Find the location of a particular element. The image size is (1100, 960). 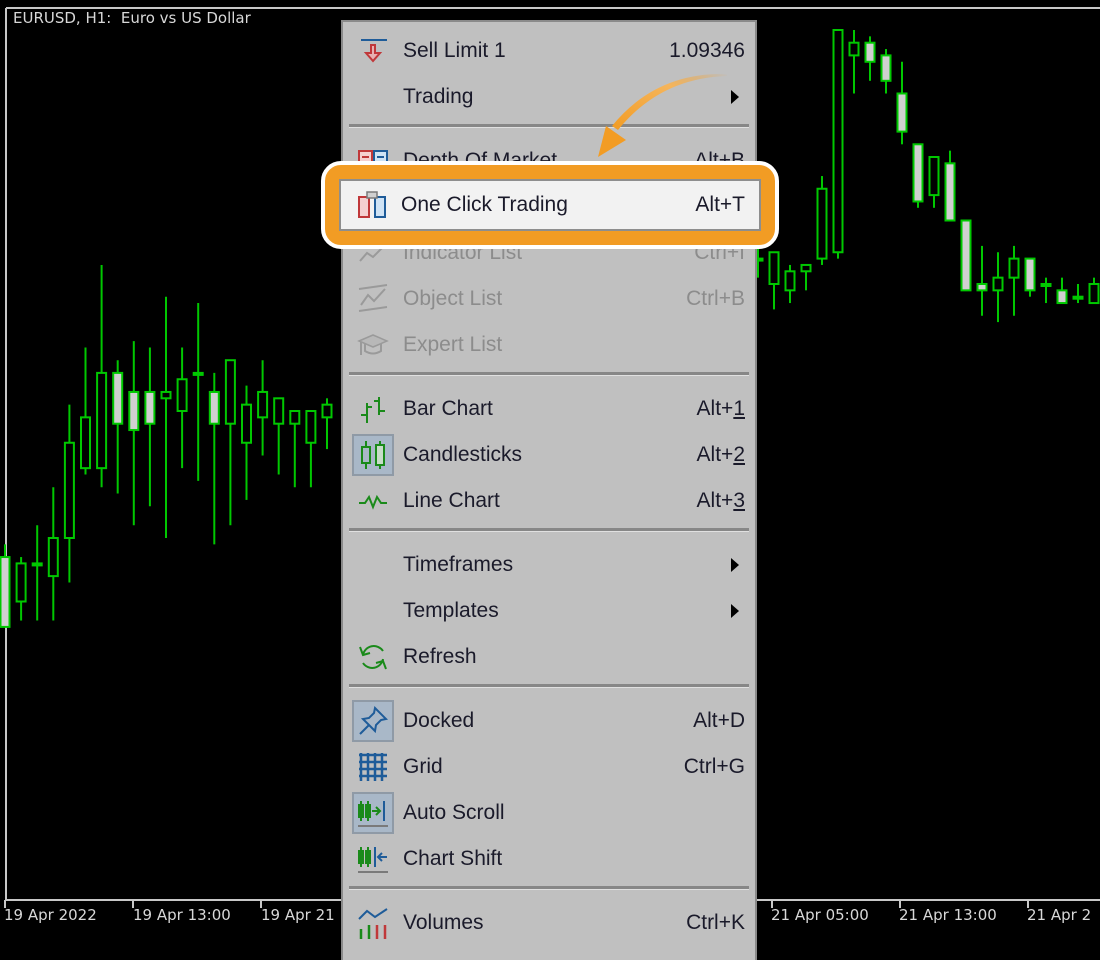

menu-item-label: Bar Chart is located at coordinates (448, 408).